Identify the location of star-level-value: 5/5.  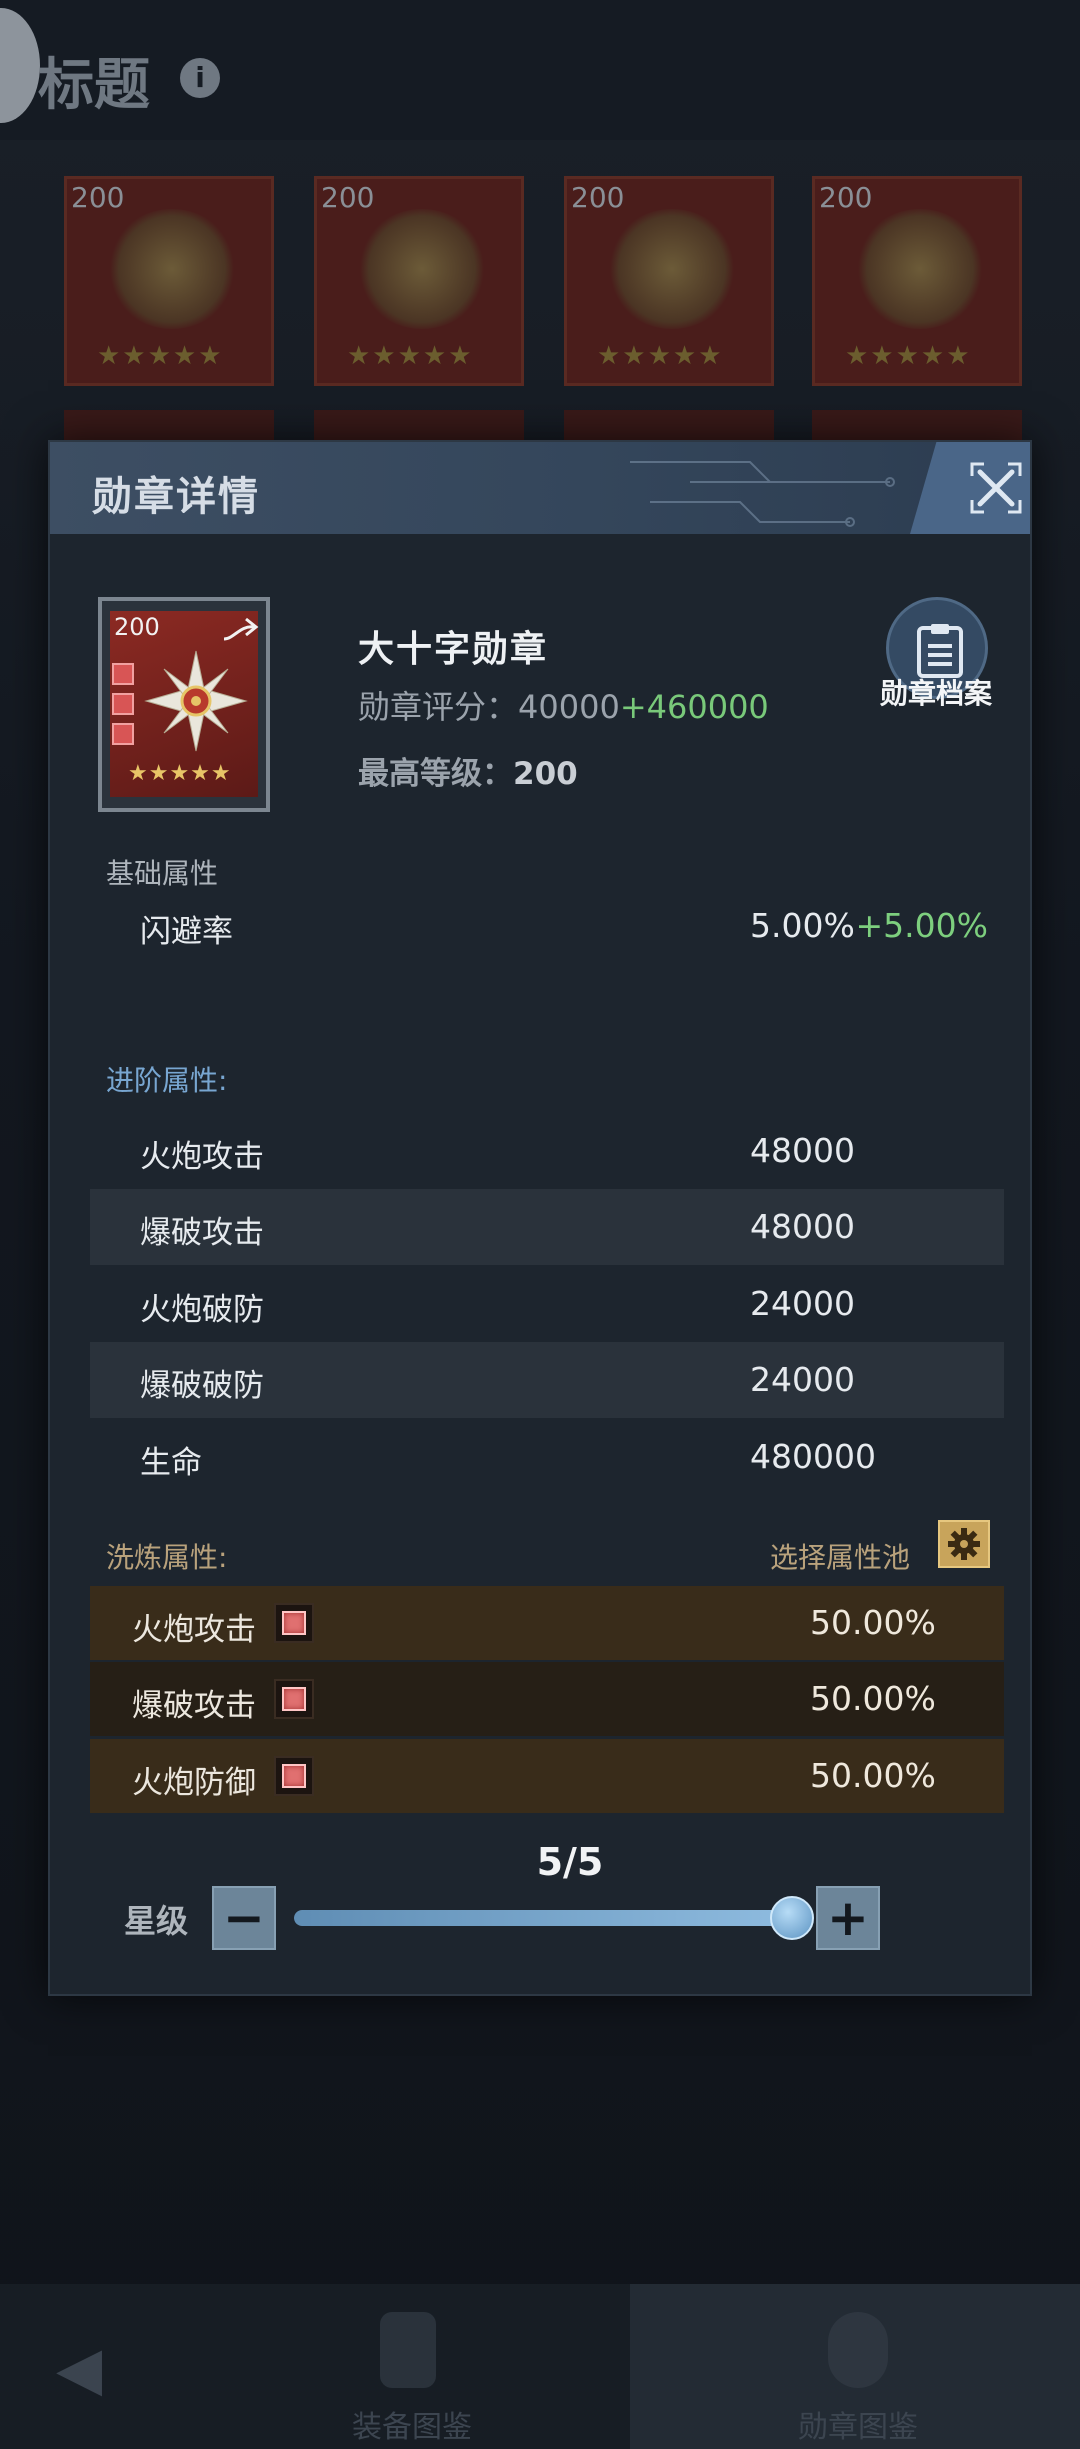
(570, 1862).